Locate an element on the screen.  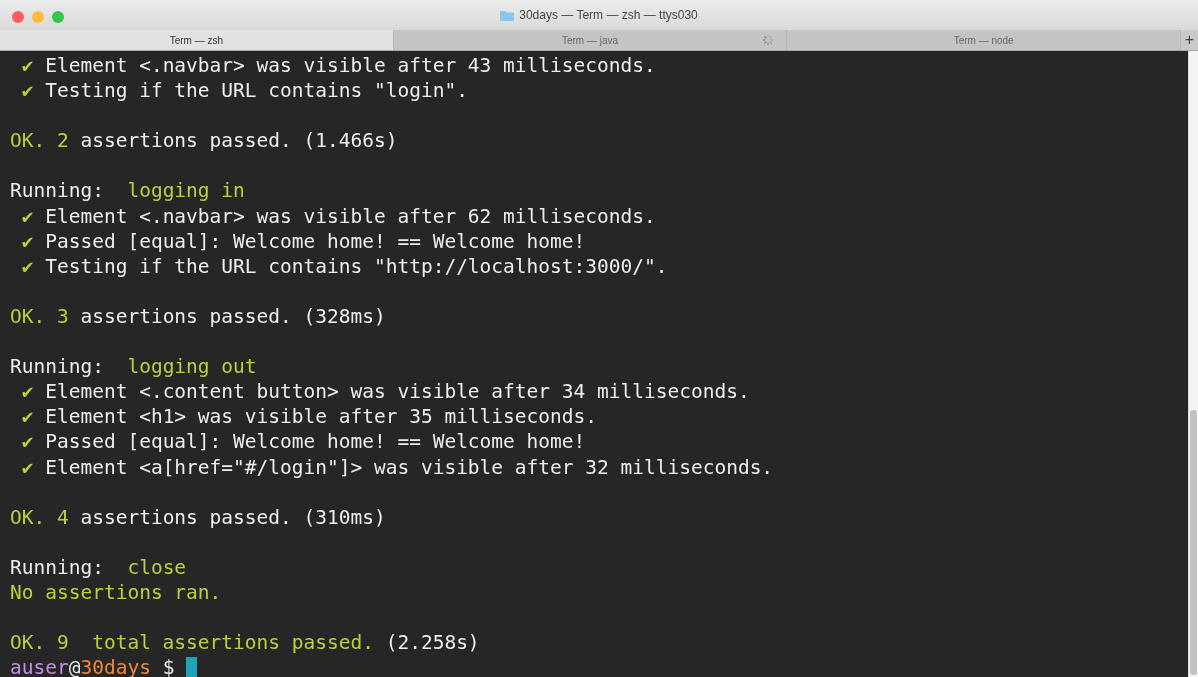
zoom-button is located at coordinates (58, 17).